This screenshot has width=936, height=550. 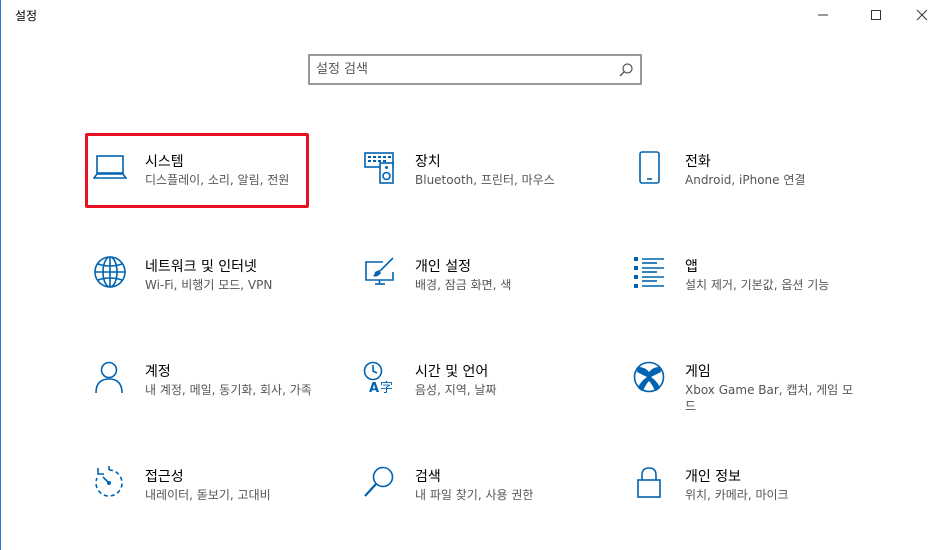 I want to click on tile-phone: 전화 Android, iPhone 연결, so click(x=753, y=186).